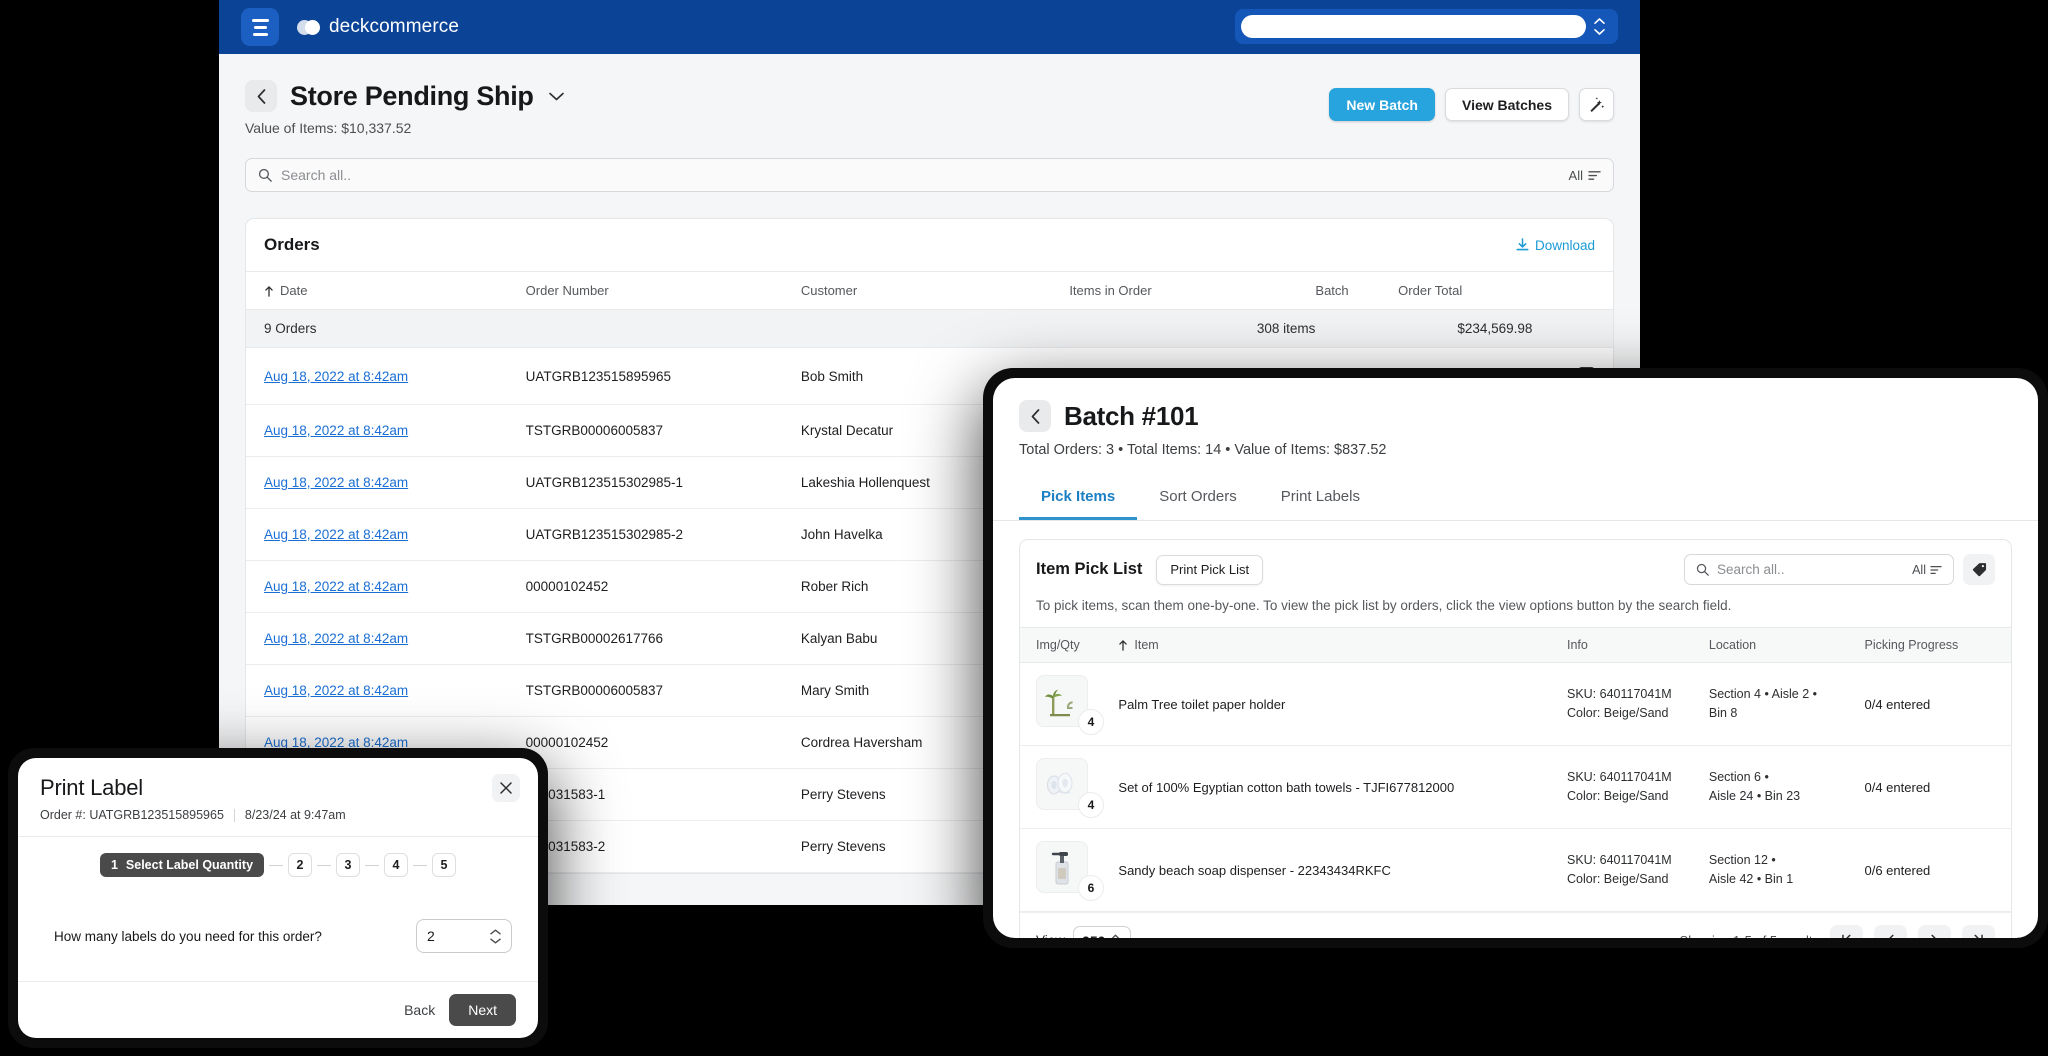  I want to click on order-number: TSTGRB00006005837, so click(663, 690).